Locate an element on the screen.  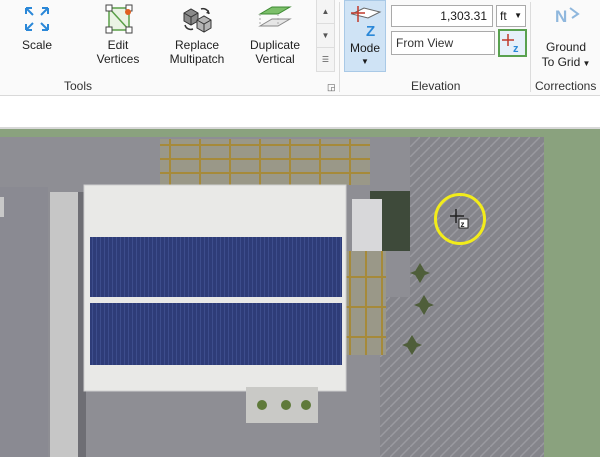
scale-button: Scale is located at coordinates (37, 36).